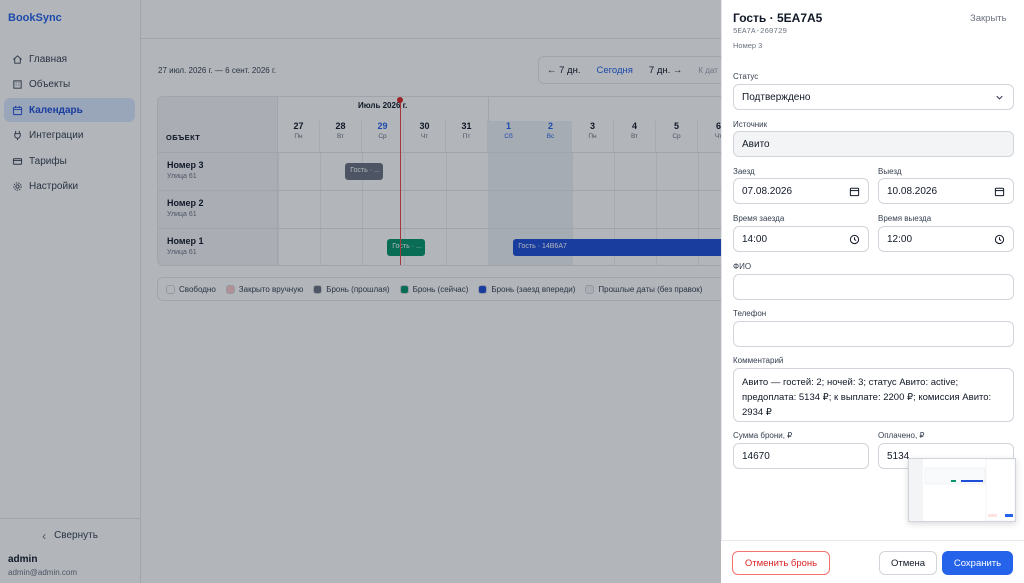 This screenshot has height=583, width=1024. What do you see at coordinates (778, 18) in the screenshot?
I see `panel-title: Гость · 5EA7A5` at bounding box center [778, 18].